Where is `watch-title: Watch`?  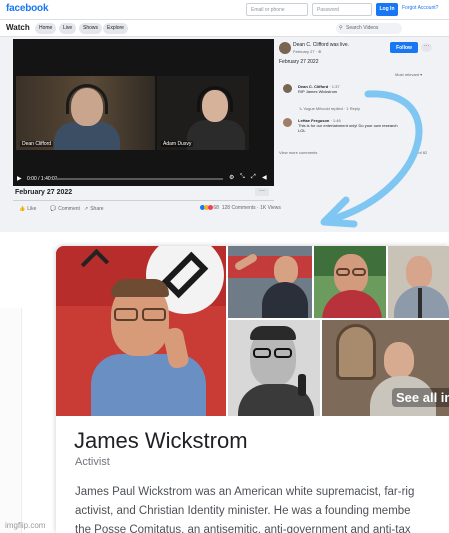
watch-title: Watch is located at coordinates (18, 27).